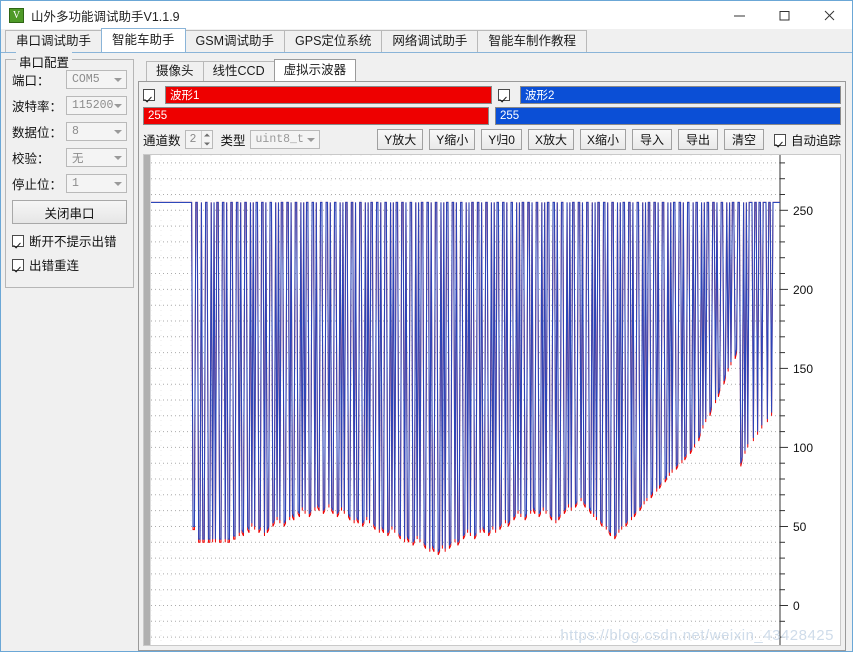 Image resolution: width=853 pixels, height=652 pixels. What do you see at coordinates (680, 95) in the screenshot?
I see `wave2-name-input: 波形2` at bounding box center [680, 95].